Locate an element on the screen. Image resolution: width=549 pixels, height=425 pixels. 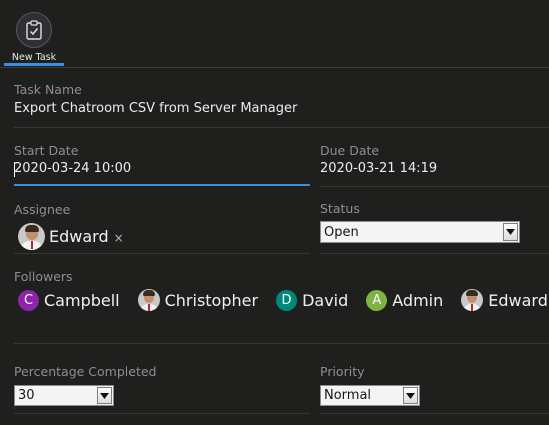
follower-admin: A Admin is located at coordinates (405, 300).